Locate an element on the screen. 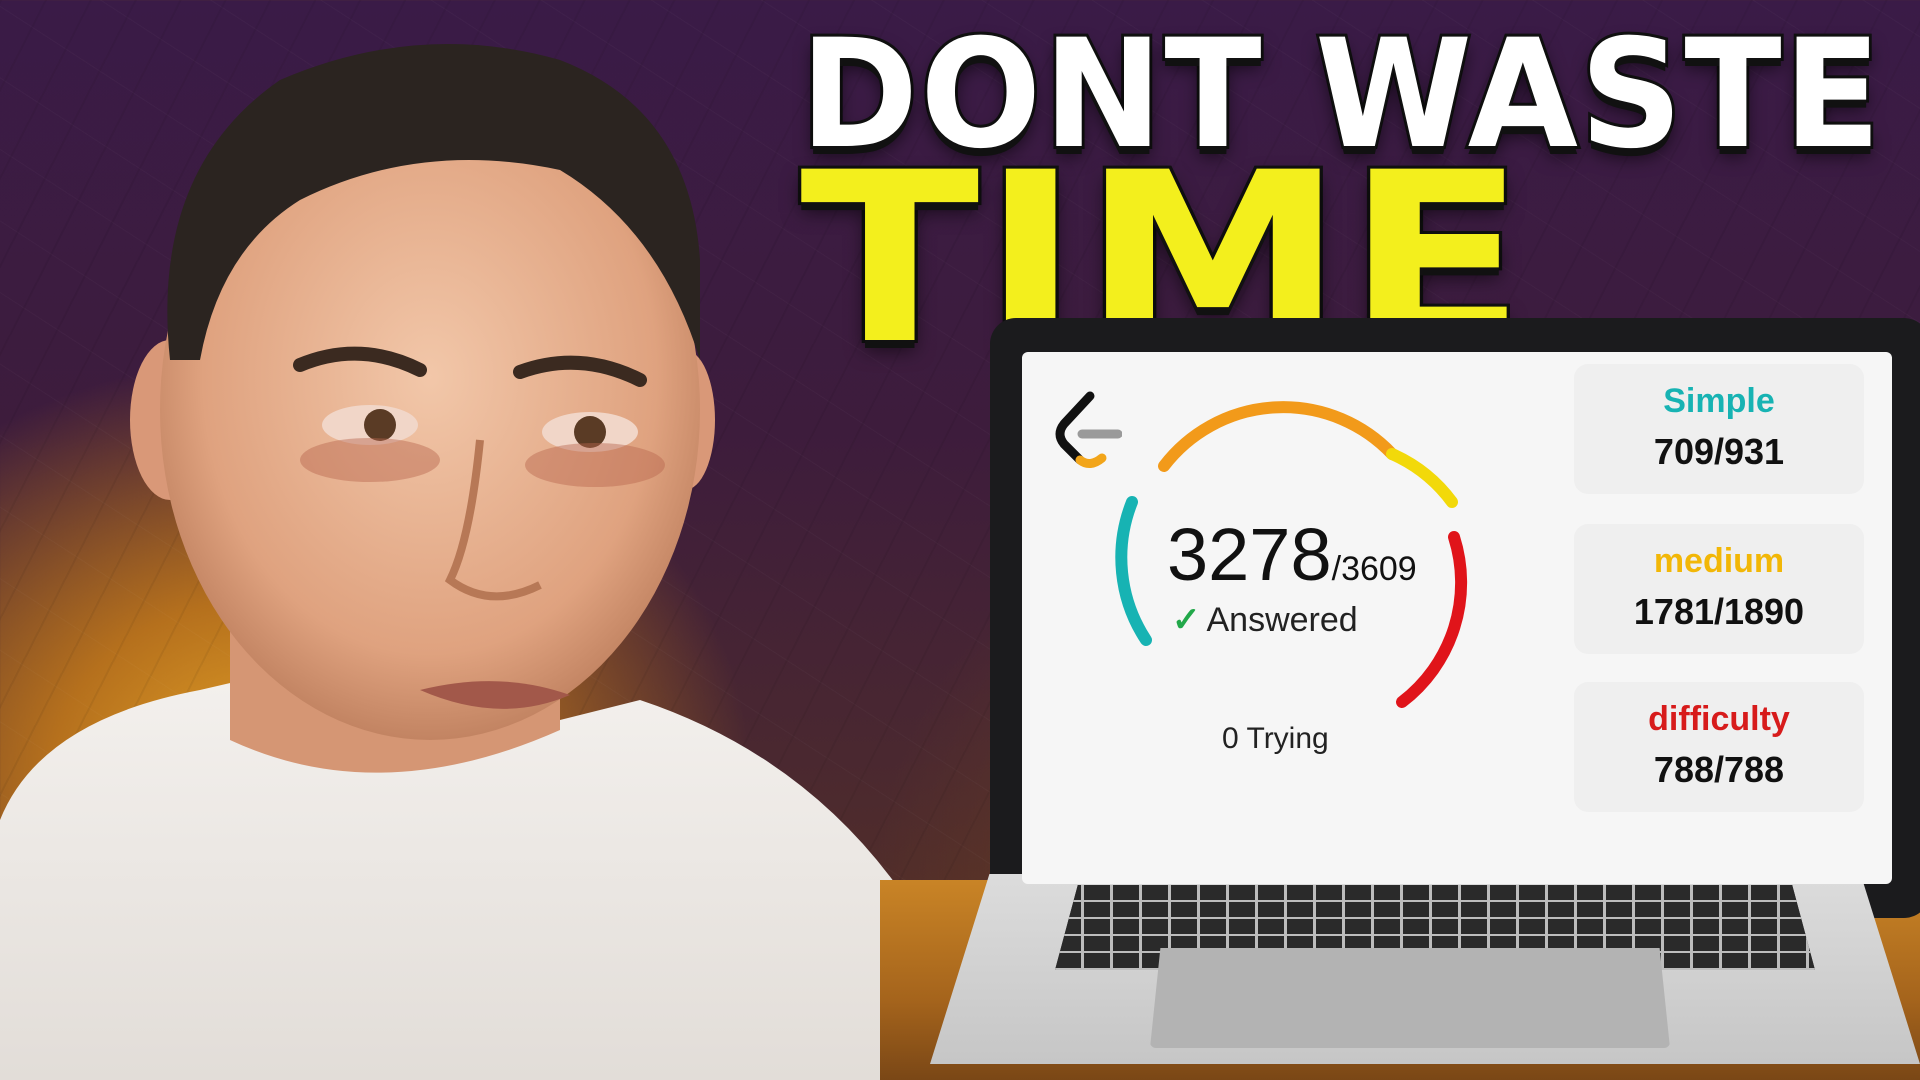 The image size is (1920, 1080). answered-status: ✓ Answered is located at coordinates (1265, 620).